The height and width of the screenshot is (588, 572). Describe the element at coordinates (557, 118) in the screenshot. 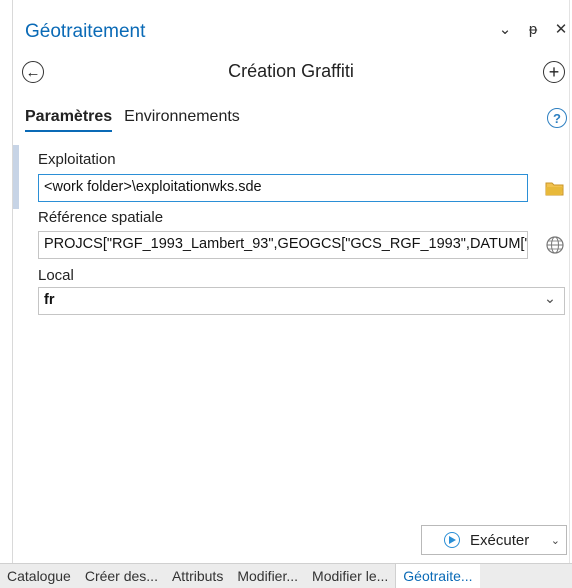

I see `help-icon: ?` at that location.